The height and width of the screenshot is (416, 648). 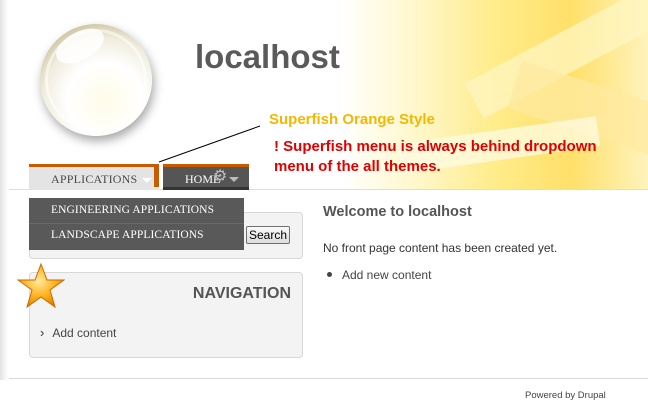 What do you see at coordinates (96, 80) in the screenshot?
I see `site-logo` at bounding box center [96, 80].